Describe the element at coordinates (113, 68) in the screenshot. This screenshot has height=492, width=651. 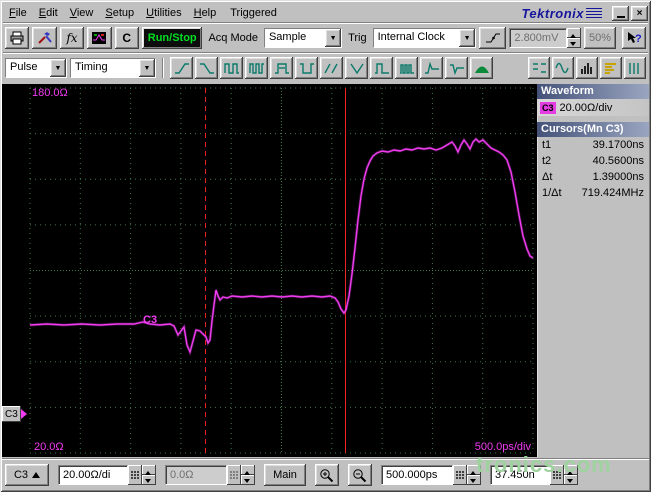
I see `measure-type-select: Timing ▼` at that location.